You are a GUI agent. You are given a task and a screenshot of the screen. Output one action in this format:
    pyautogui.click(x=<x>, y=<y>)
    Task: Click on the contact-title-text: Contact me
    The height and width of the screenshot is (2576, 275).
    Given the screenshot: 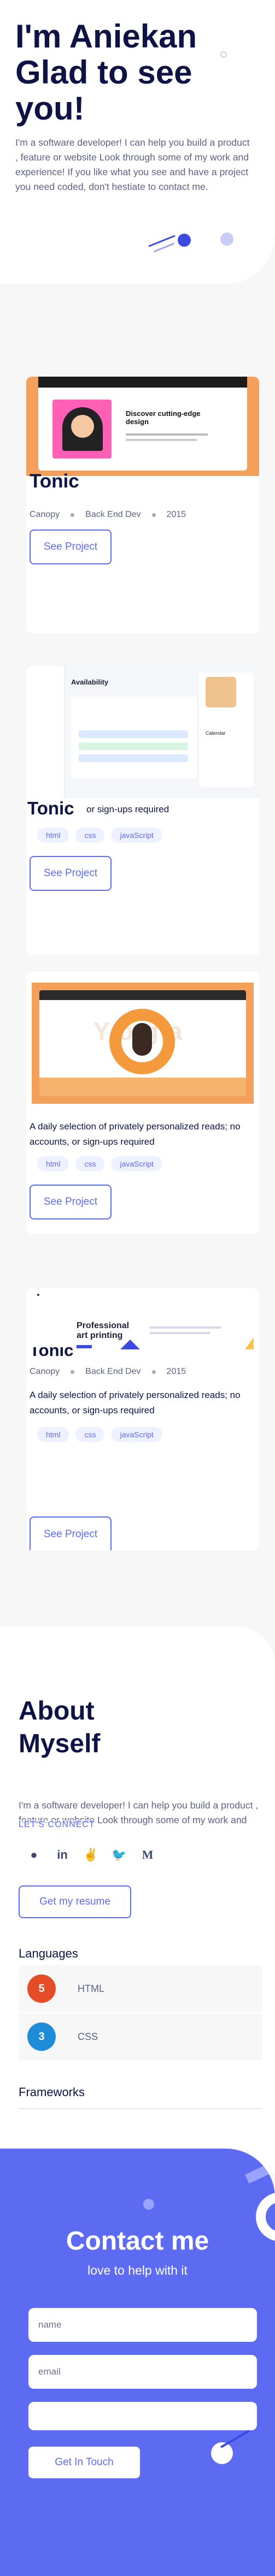 What is the action you would take?
    pyautogui.click(x=137, y=2241)
    